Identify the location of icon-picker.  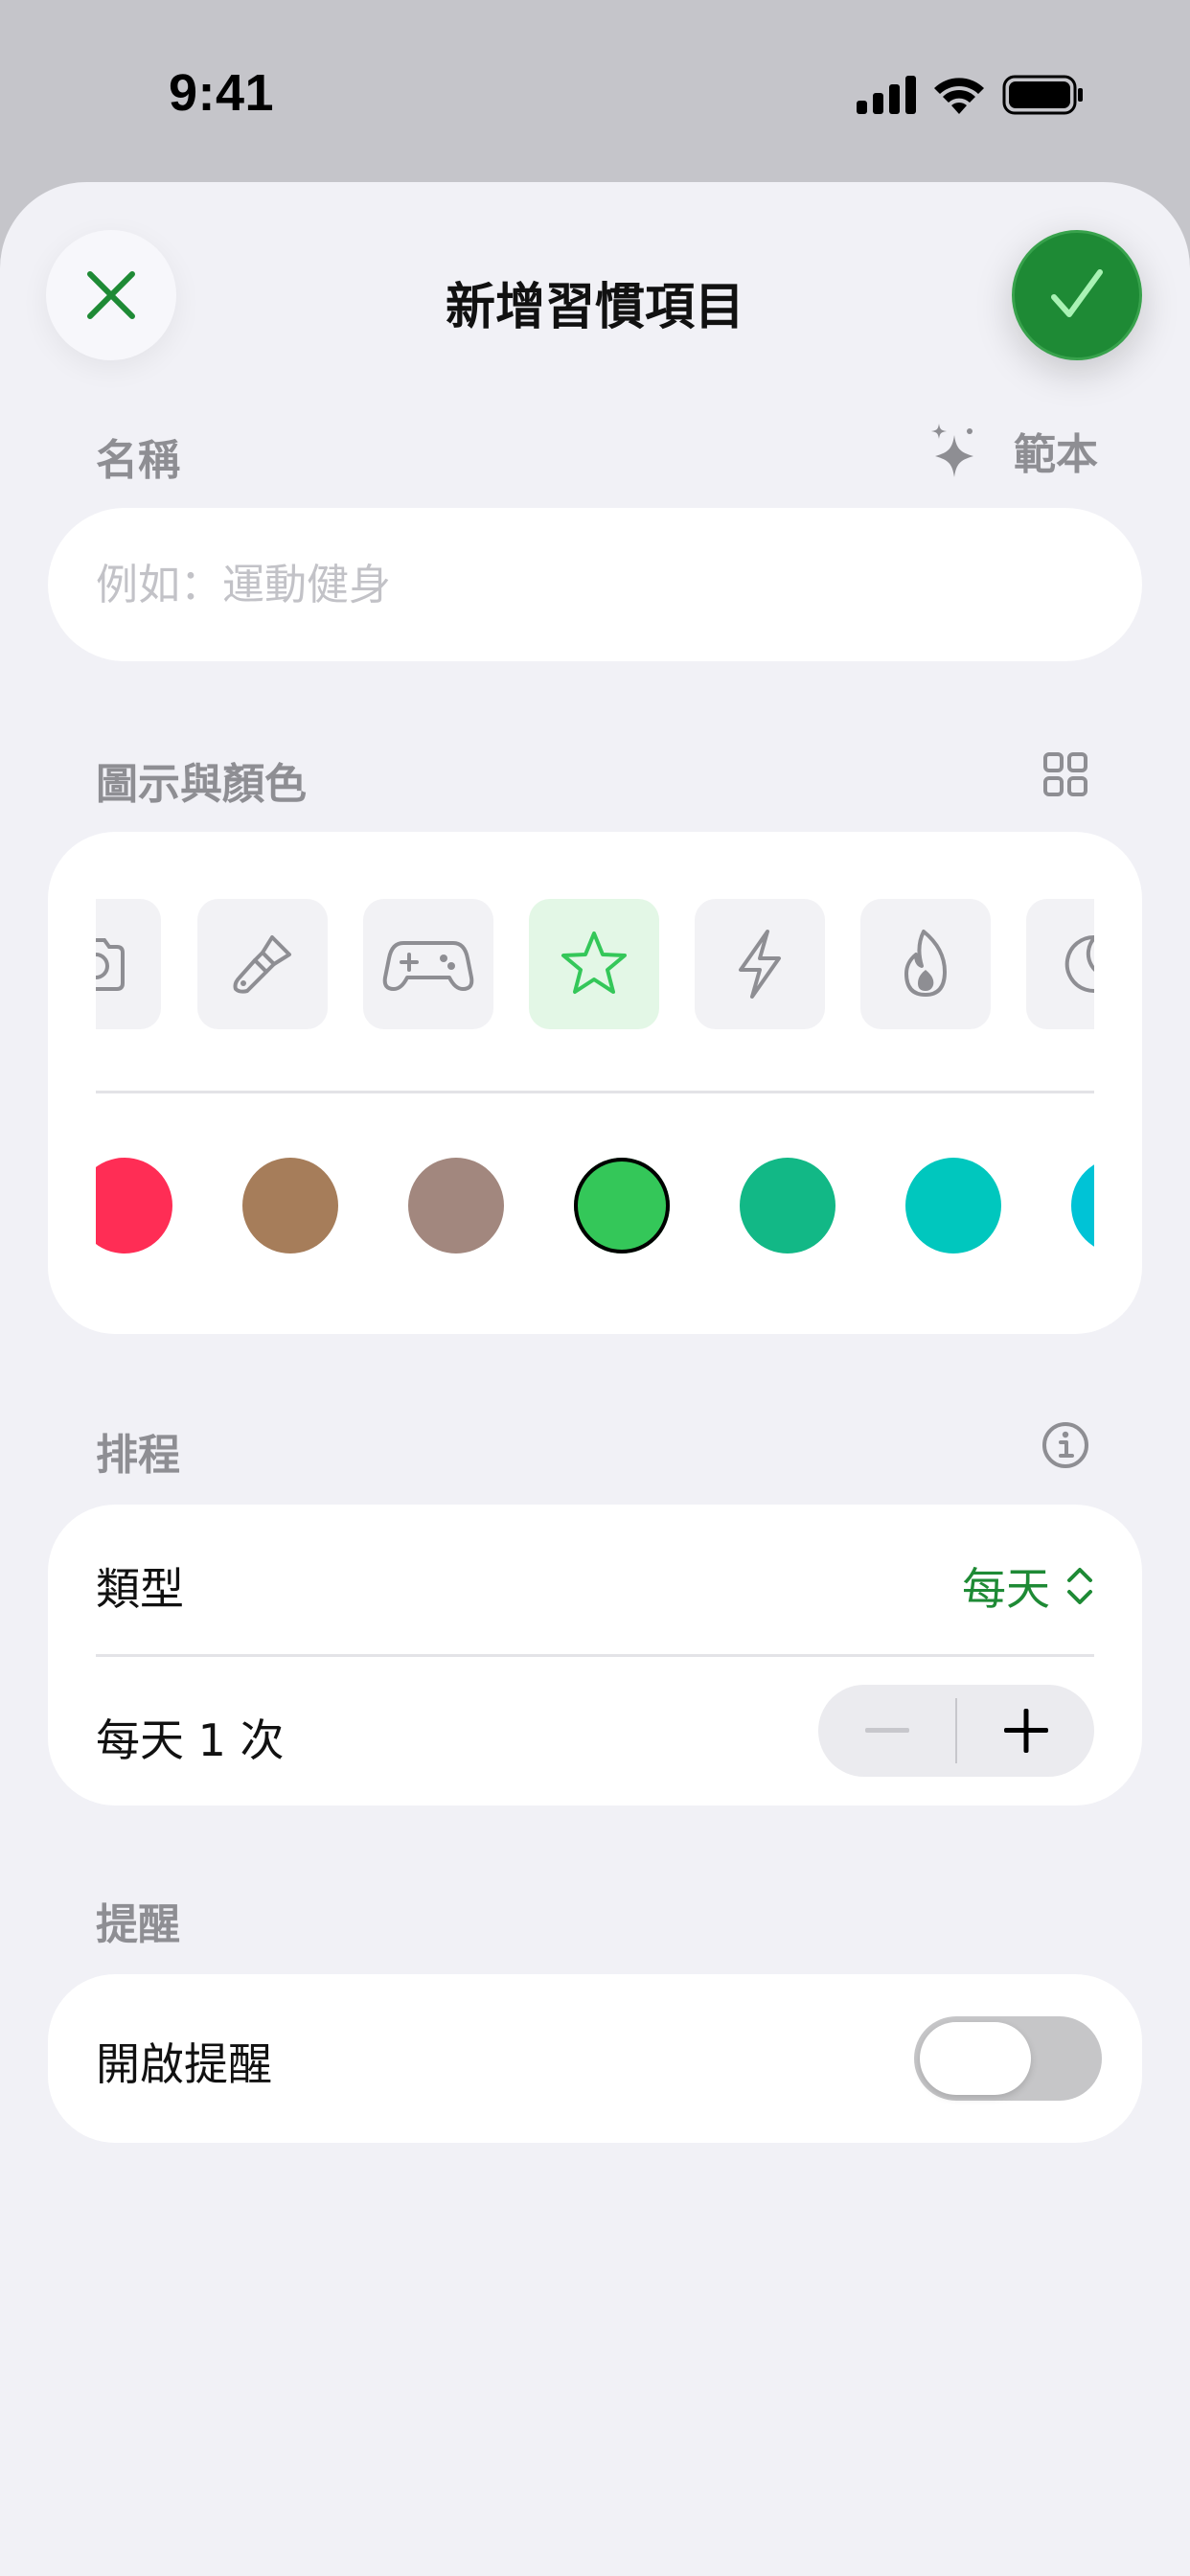
(595, 964).